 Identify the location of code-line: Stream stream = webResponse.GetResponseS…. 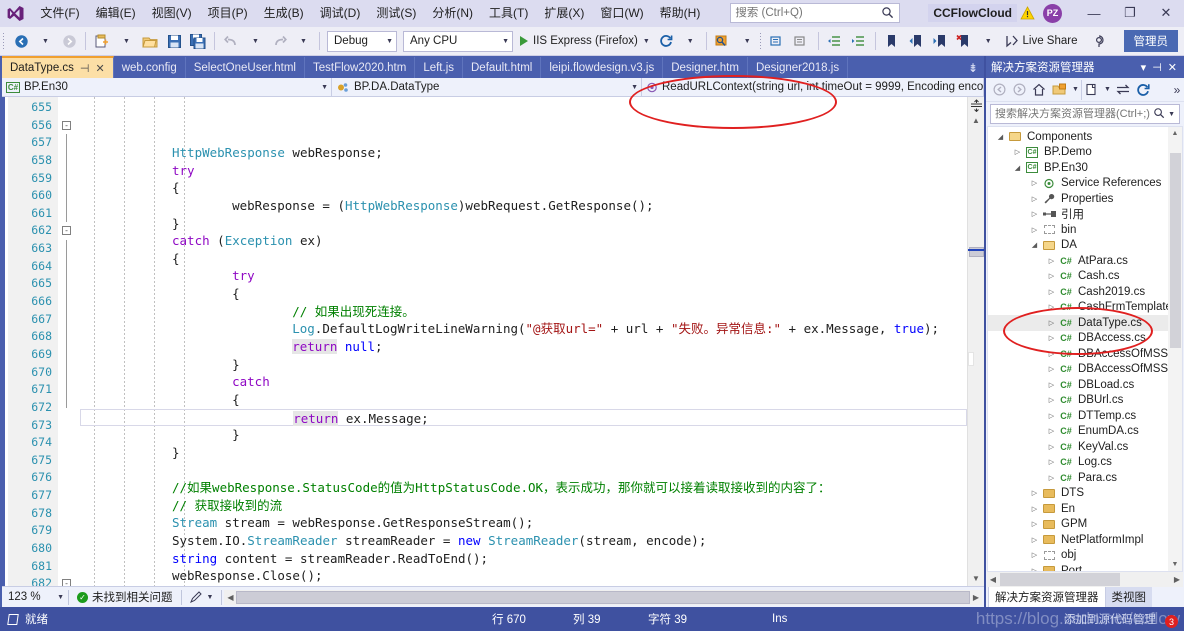
(523, 523).